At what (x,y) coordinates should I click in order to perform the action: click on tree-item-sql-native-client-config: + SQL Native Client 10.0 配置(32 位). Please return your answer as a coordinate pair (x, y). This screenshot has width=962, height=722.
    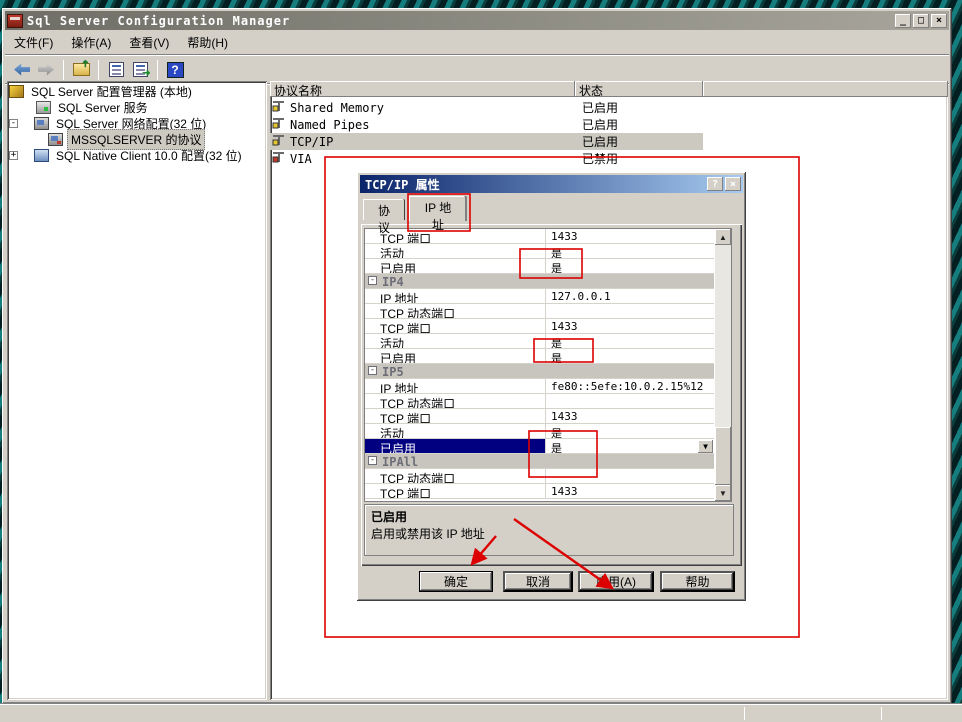
    Looking at the image, I should click on (127, 155).